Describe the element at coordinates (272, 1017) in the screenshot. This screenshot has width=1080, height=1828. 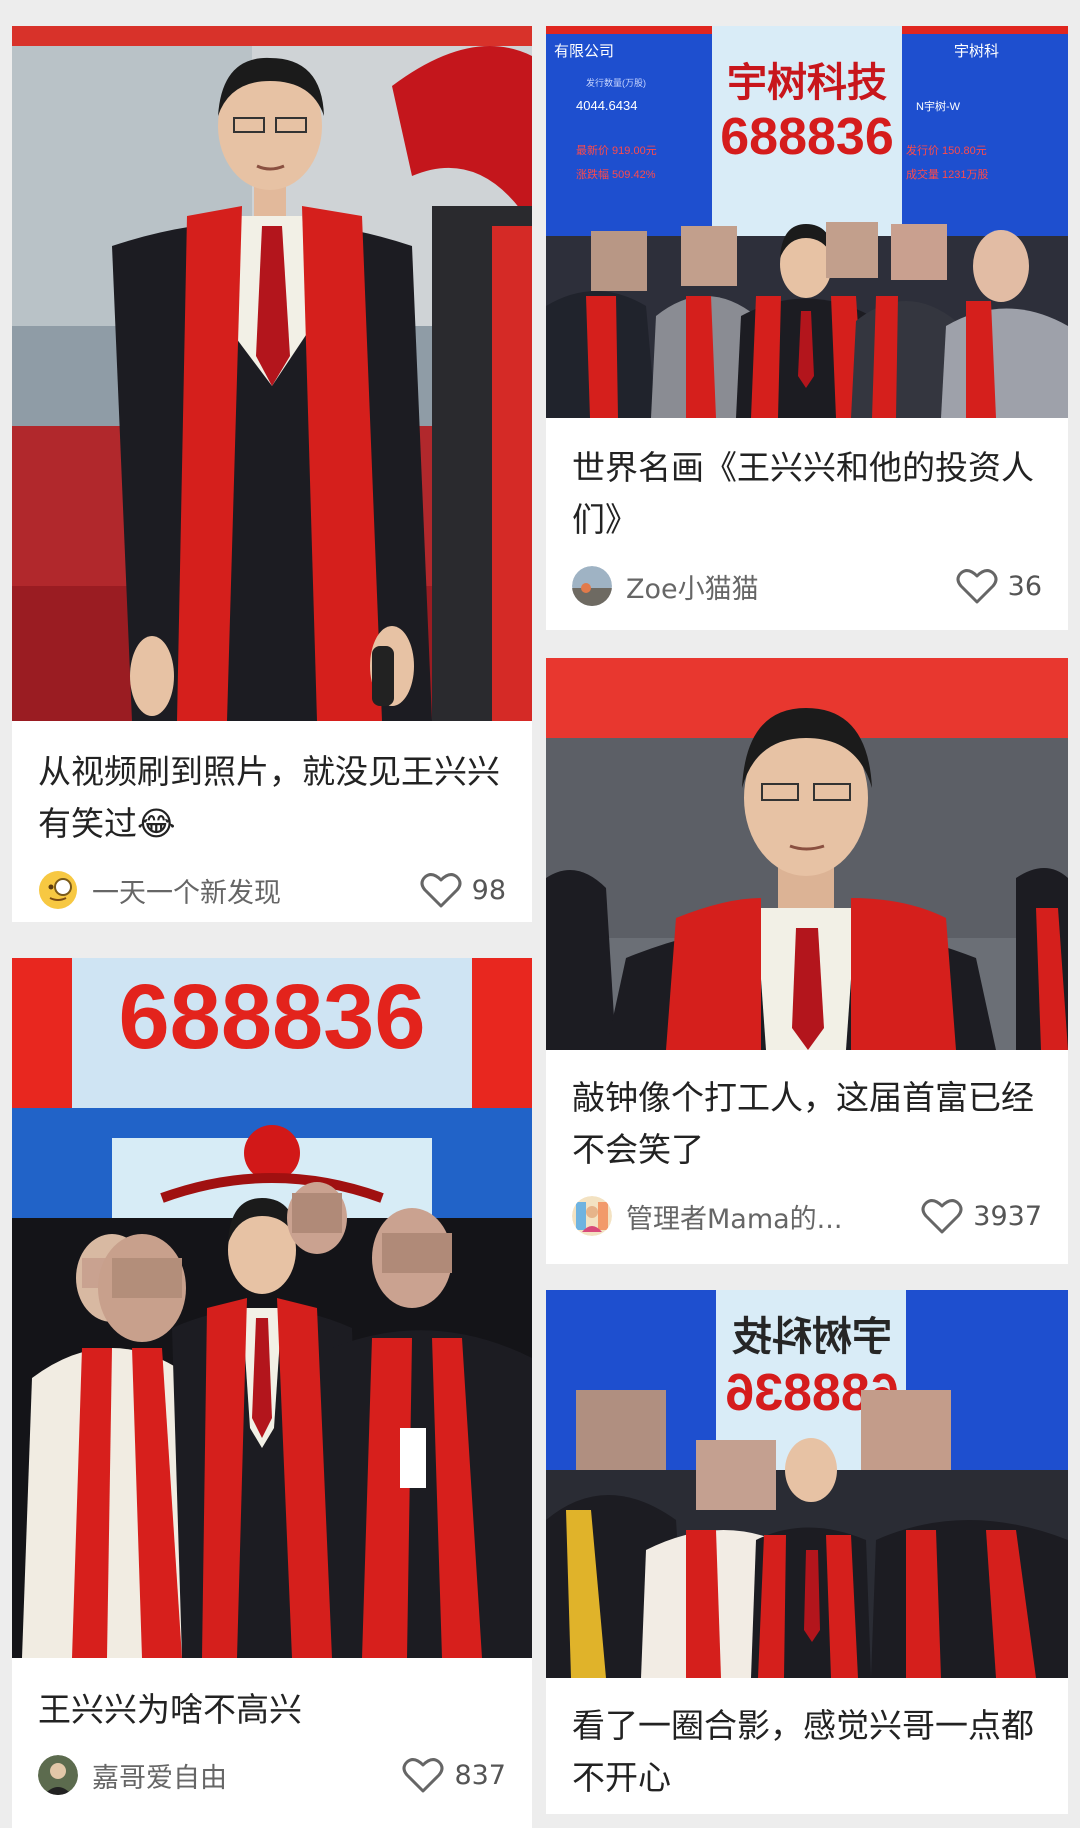
I see `stock-code-text: 688836` at that location.